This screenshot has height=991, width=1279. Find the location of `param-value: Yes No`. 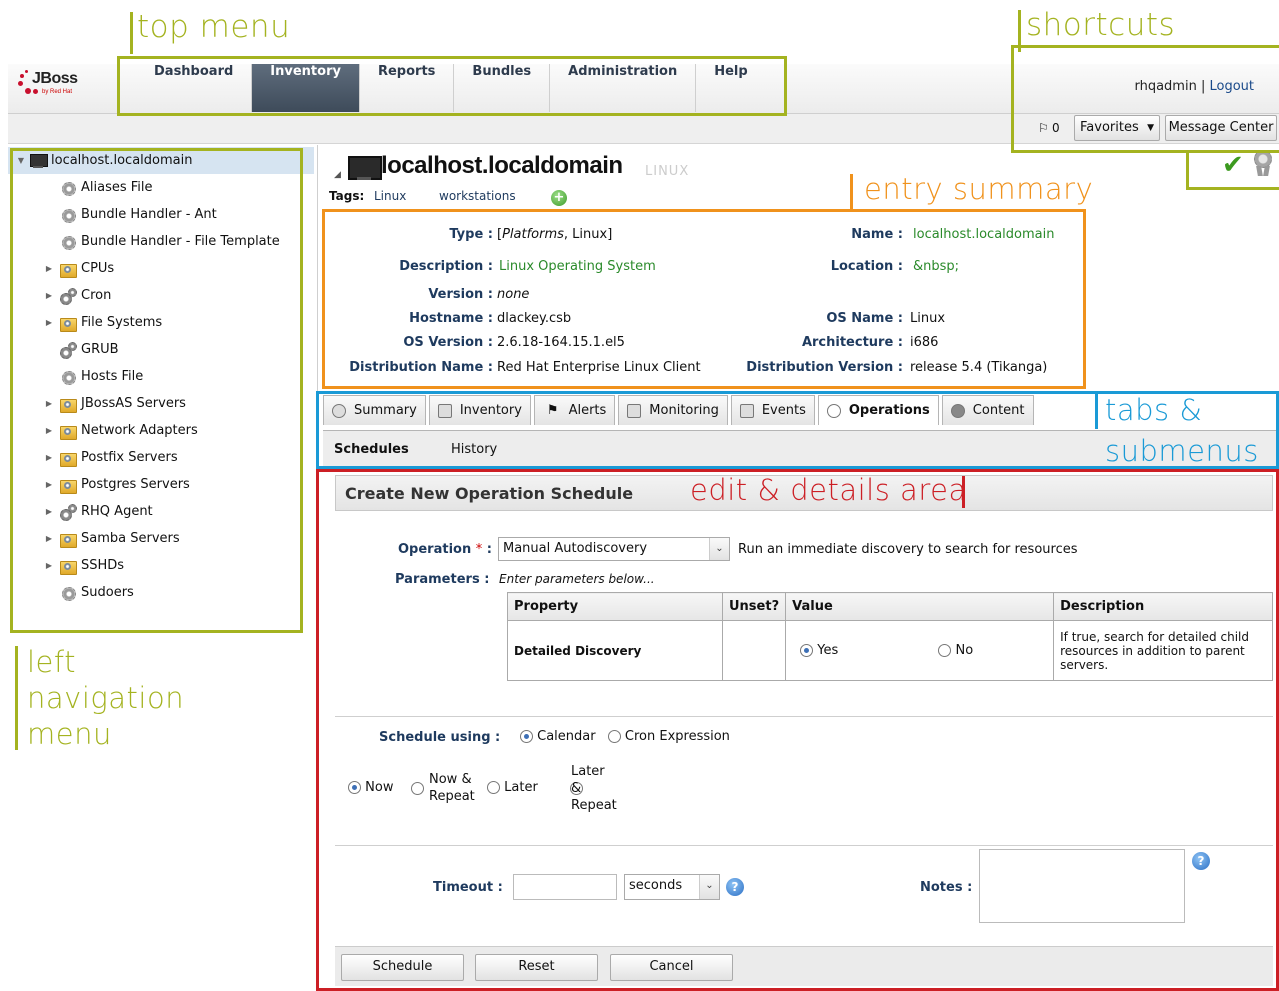

param-value: Yes No is located at coordinates (920, 650).